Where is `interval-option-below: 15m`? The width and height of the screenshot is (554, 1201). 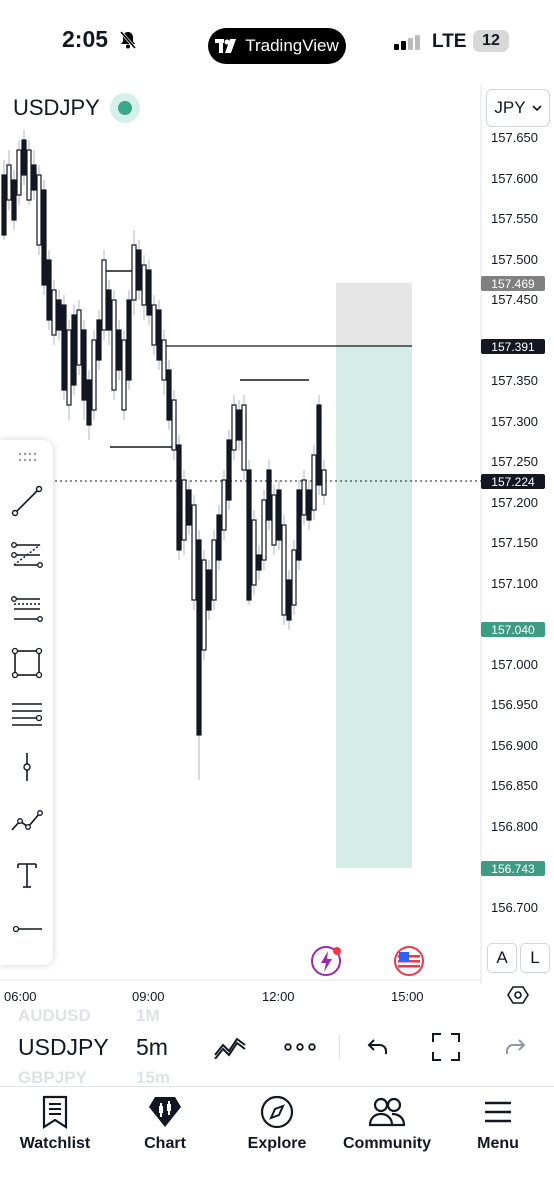 interval-option-below: 15m is located at coordinates (153, 1078).